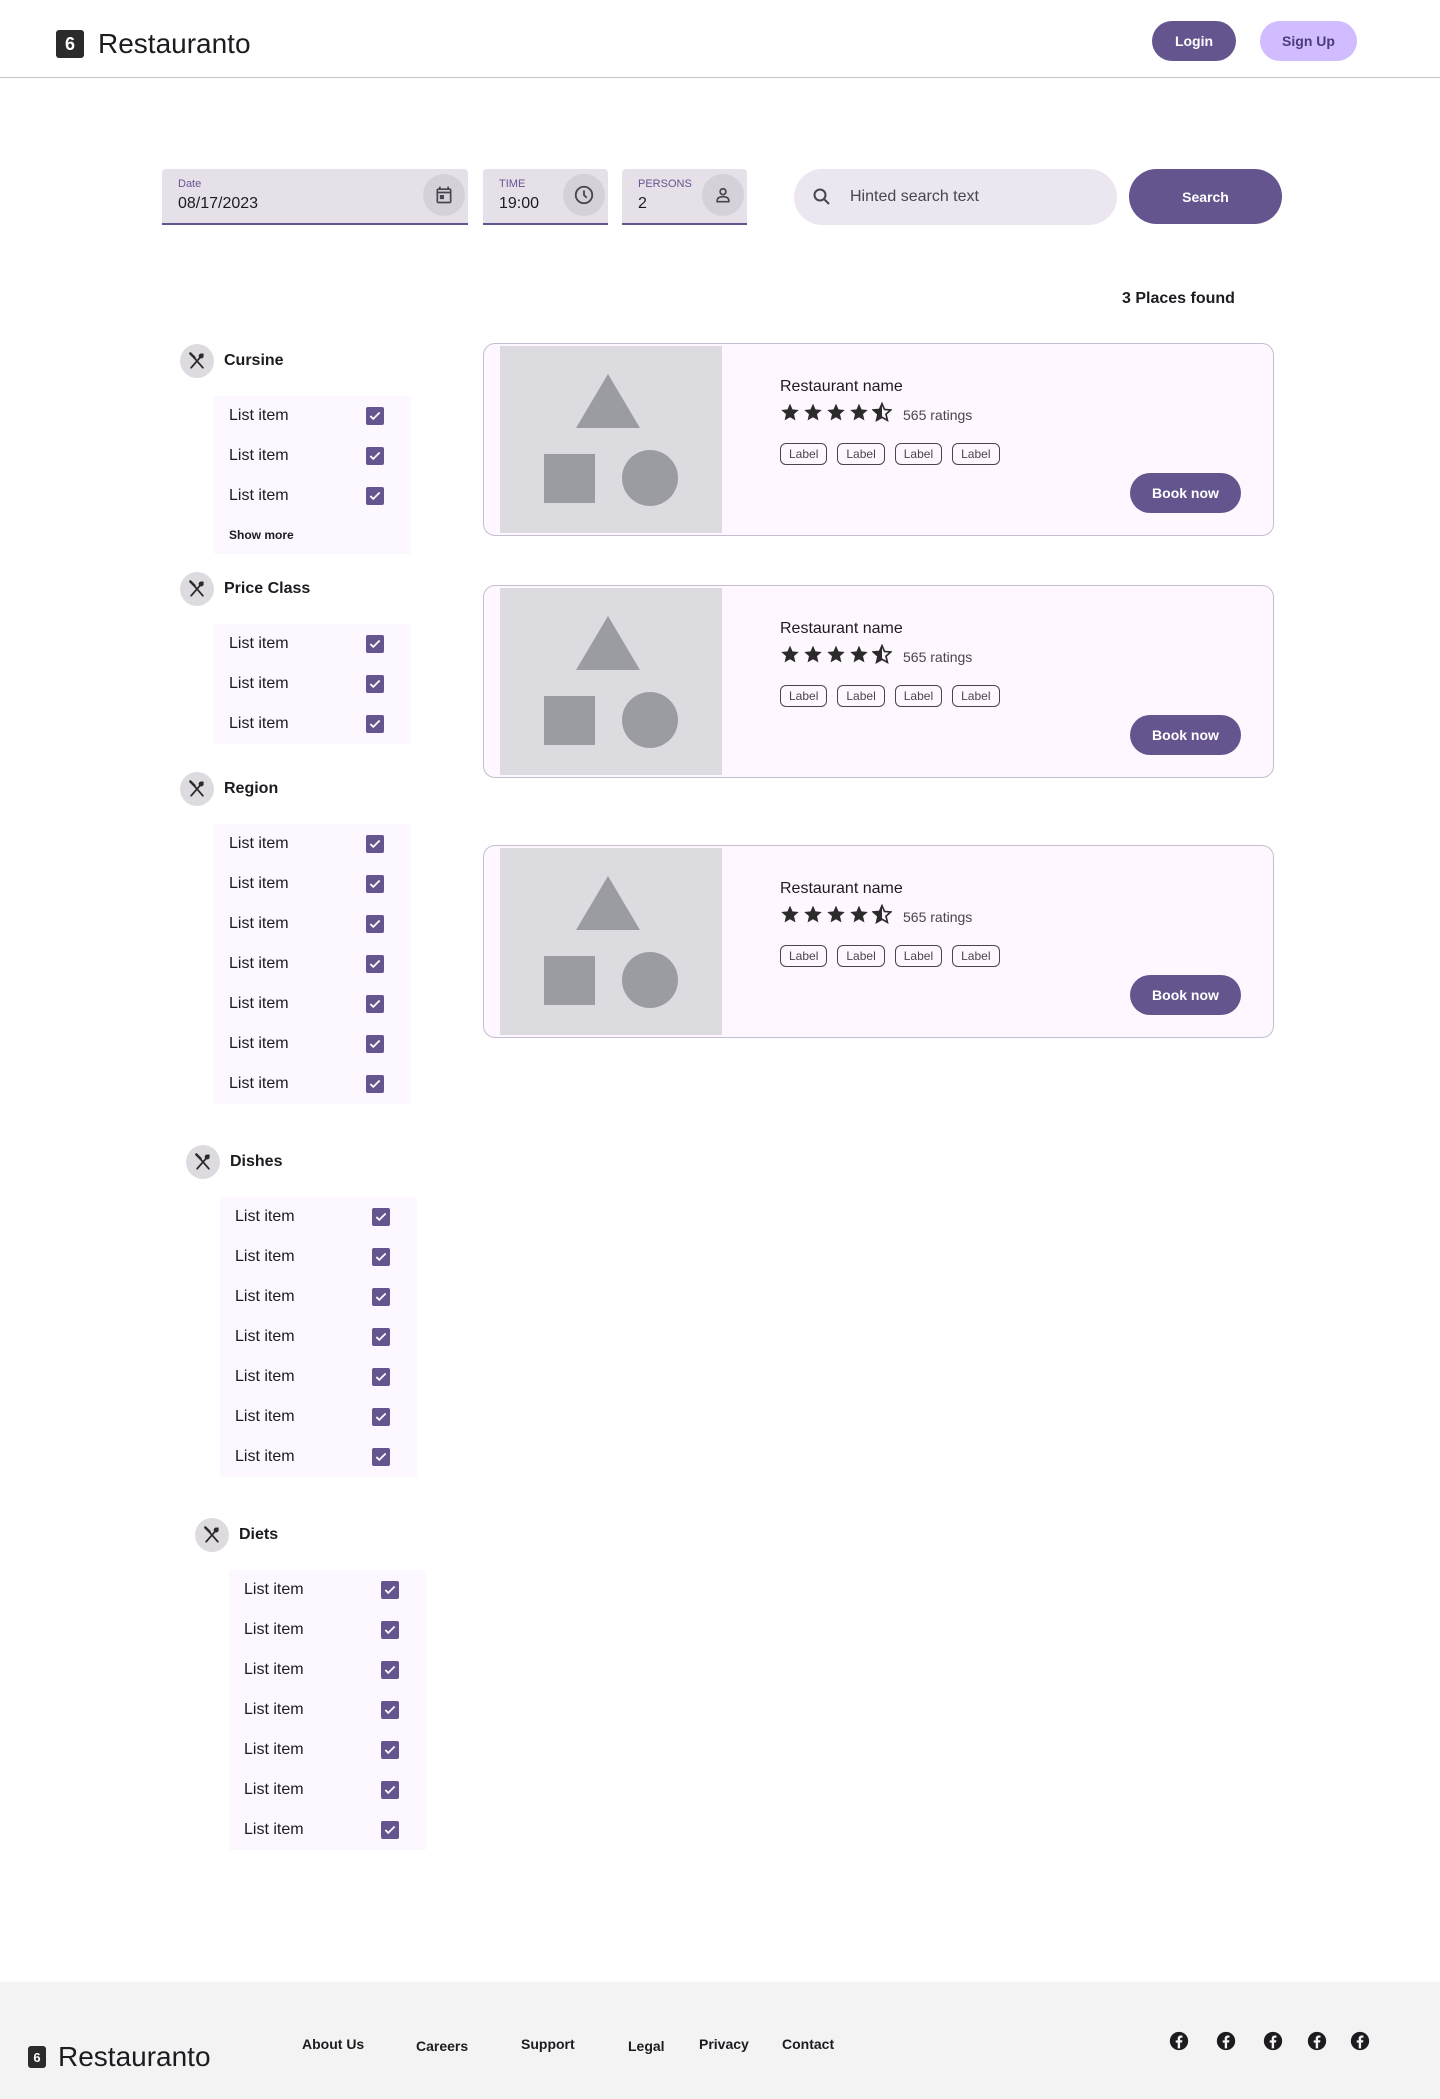  Describe the element at coordinates (234, 1162) in the screenshot. I see `filter-header: Dishes` at that location.